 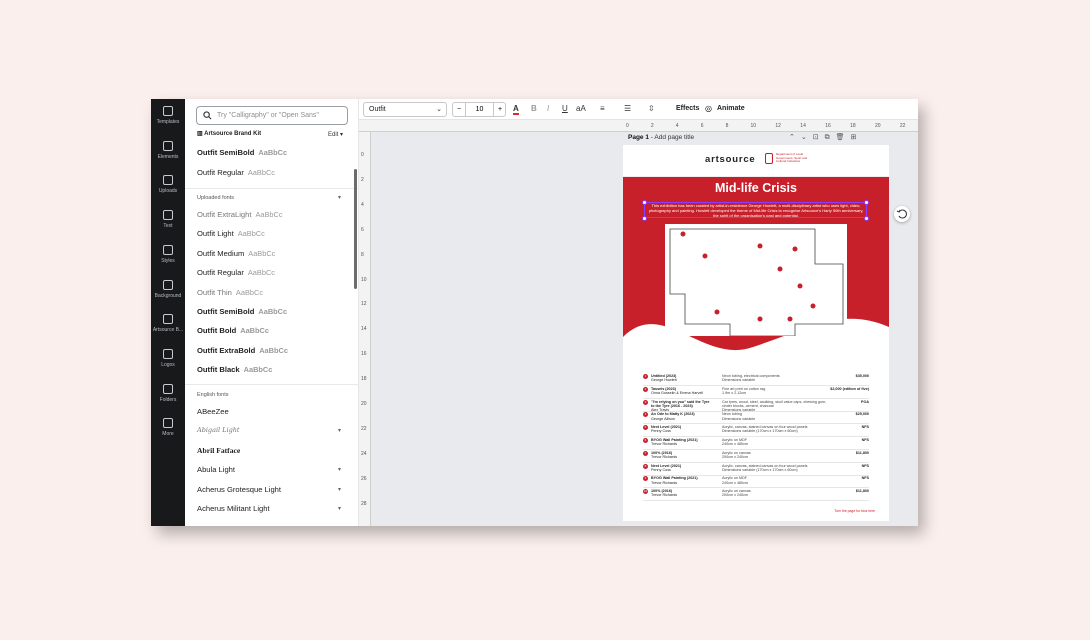 I want to click on move-down-icon: ⌄, so click(x=807, y=137).